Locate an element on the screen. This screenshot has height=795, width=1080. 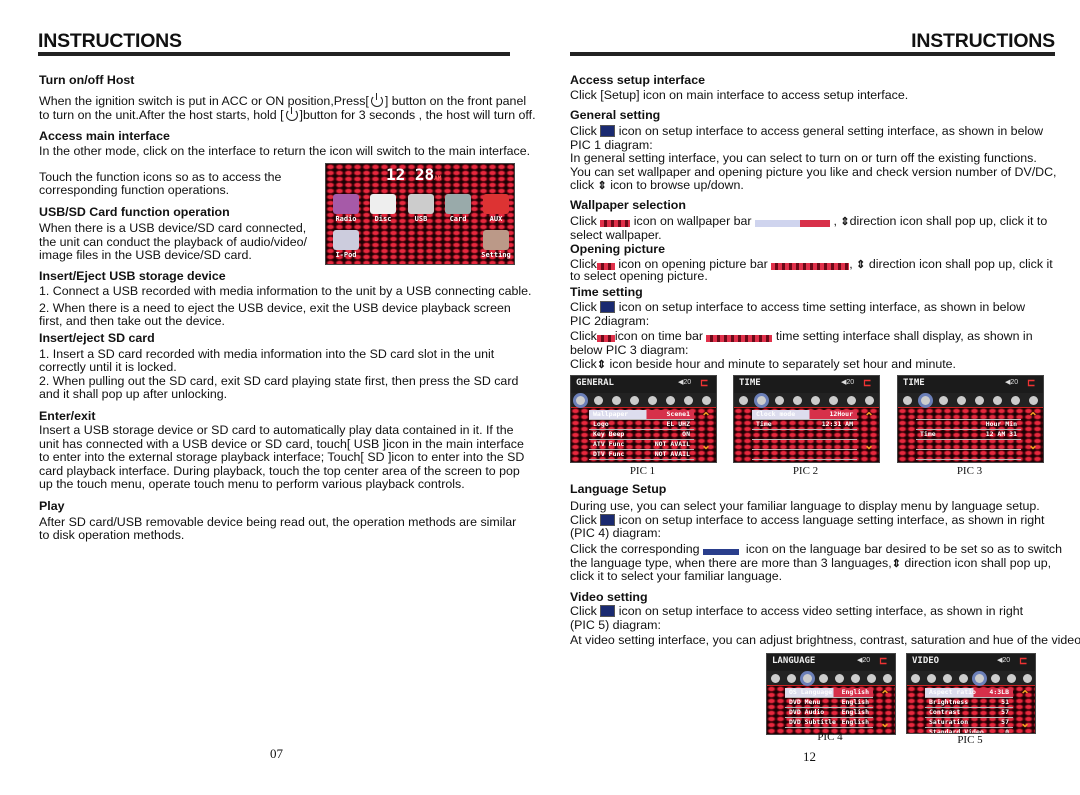
main-menu-item: Disc is located at coordinates (383, 208).